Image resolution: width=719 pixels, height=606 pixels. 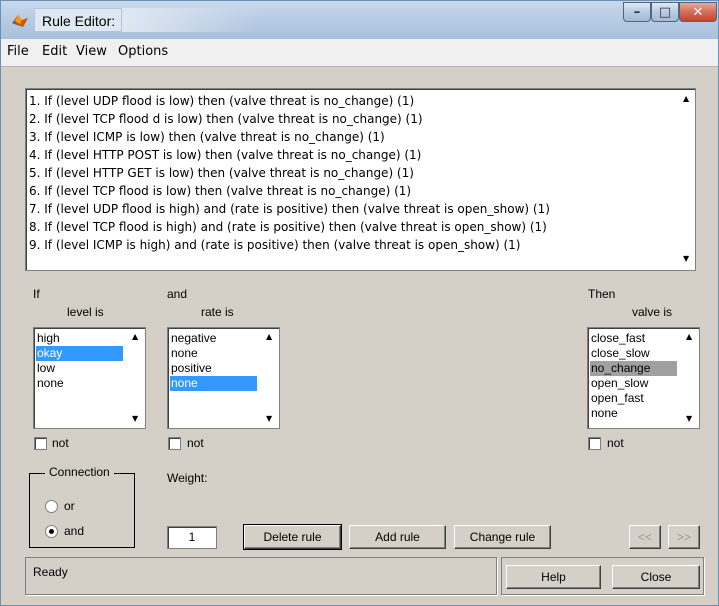 What do you see at coordinates (192, 537) in the screenshot?
I see `weight-input: 1` at bounding box center [192, 537].